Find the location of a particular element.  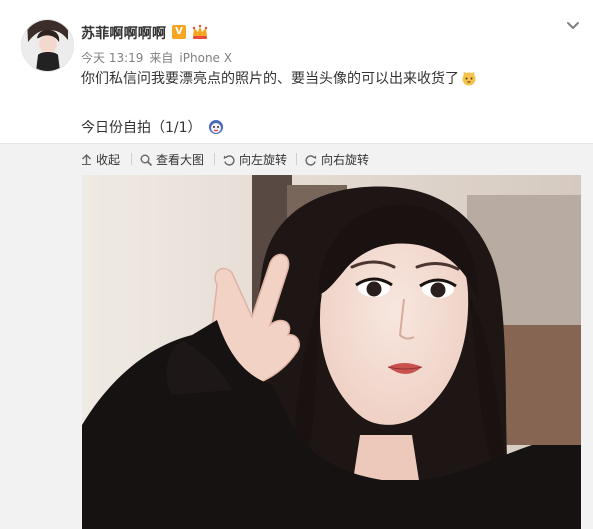

source-prefix: 来自 is located at coordinates (161, 58).